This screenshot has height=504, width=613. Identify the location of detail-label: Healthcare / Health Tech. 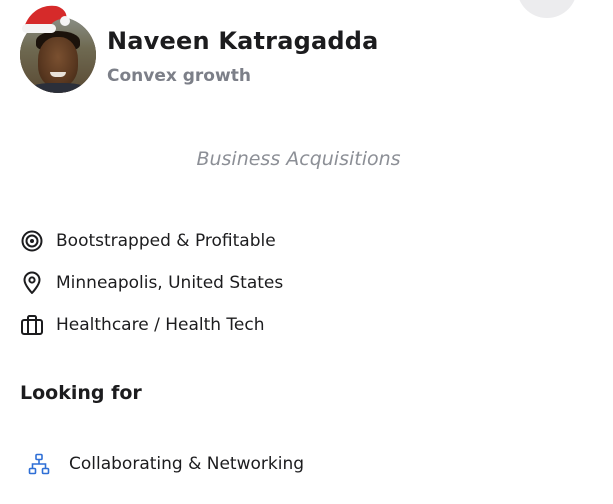
(160, 325).